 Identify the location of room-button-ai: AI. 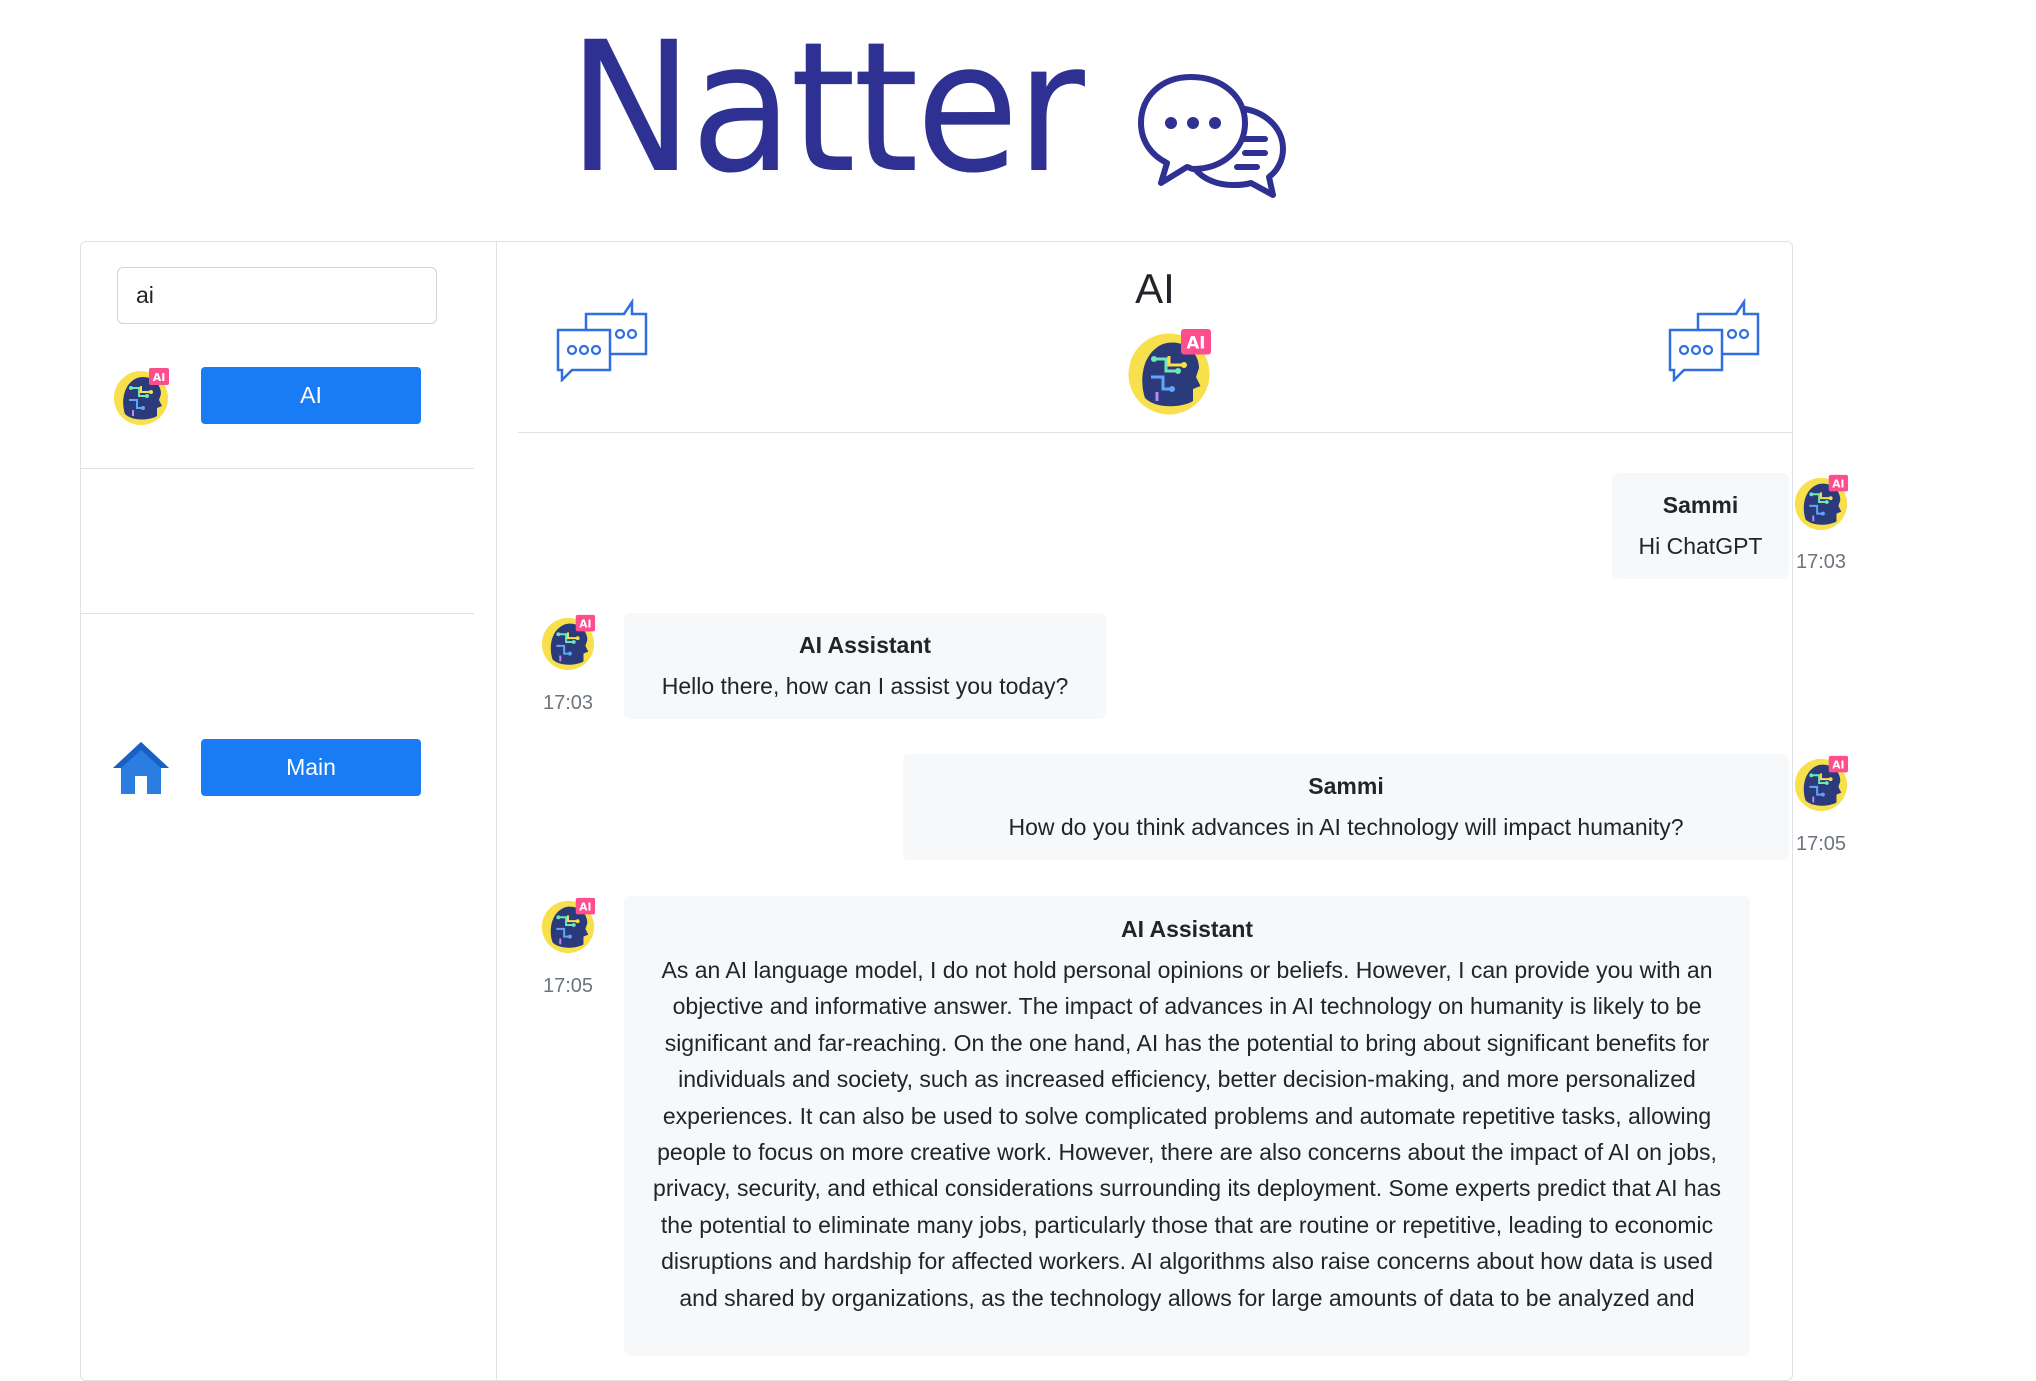
(311, 395).